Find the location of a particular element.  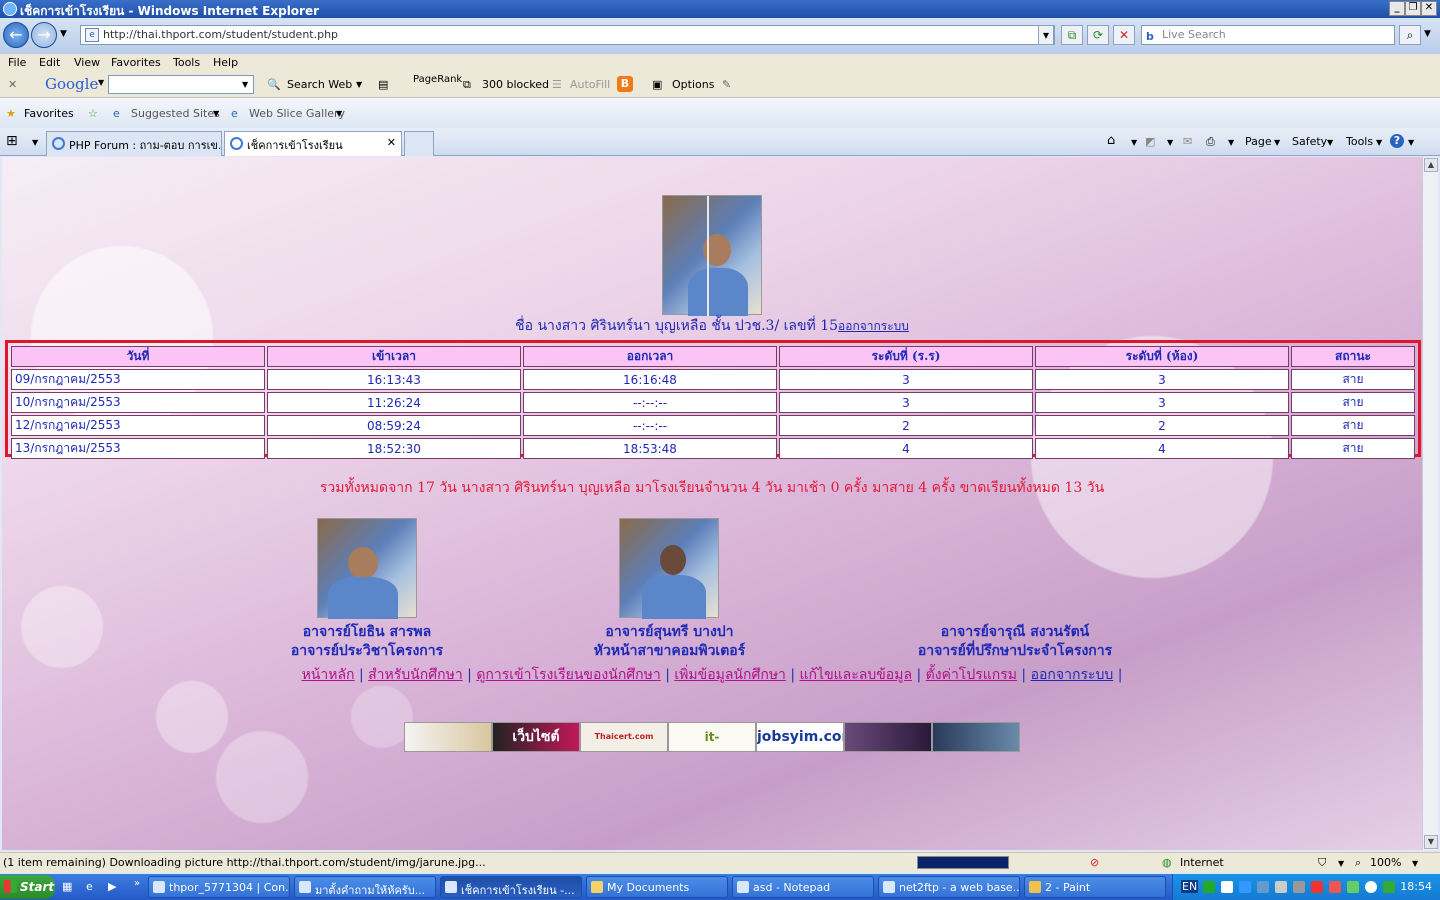

google-logo: Google is located at coordinates (71, 84).